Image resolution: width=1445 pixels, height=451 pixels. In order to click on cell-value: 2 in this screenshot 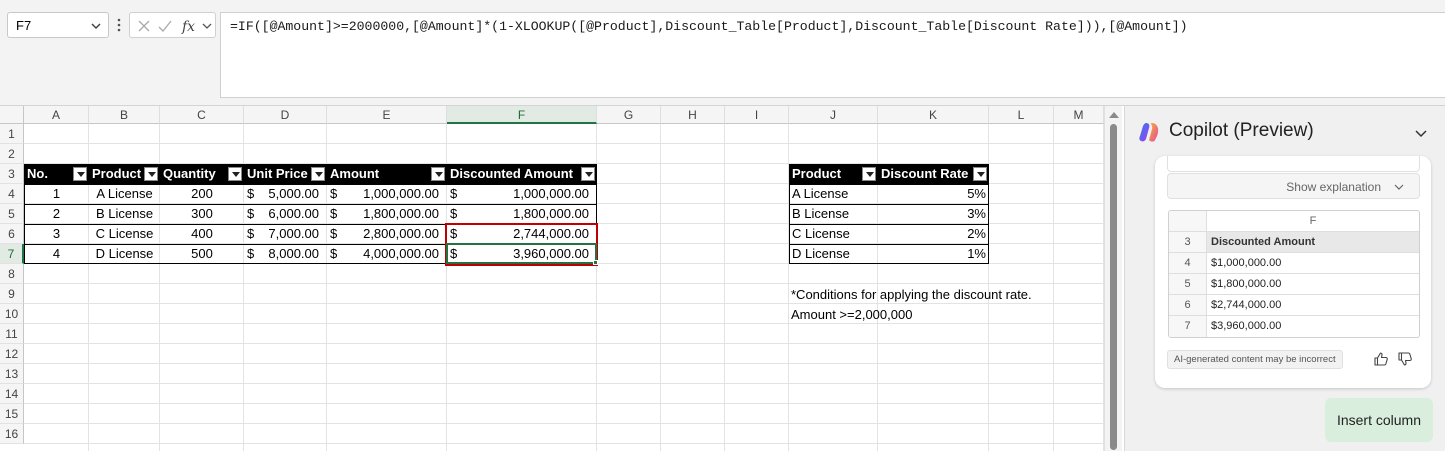, I will do `click(56, 213)`.